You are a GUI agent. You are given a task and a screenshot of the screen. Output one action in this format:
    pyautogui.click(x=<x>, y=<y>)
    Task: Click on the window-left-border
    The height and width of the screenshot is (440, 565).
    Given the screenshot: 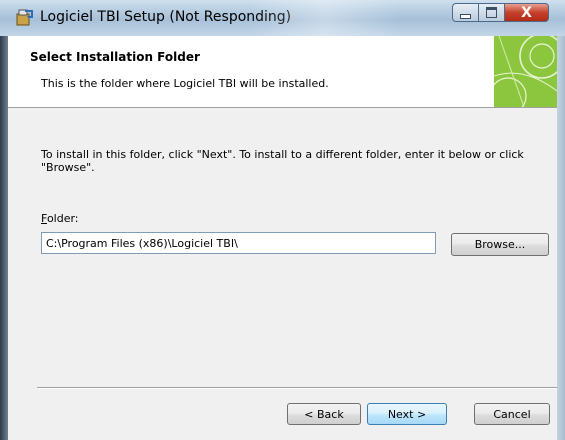 What is the action you would take?
    pyautogui.click(x=4, y=238)
    